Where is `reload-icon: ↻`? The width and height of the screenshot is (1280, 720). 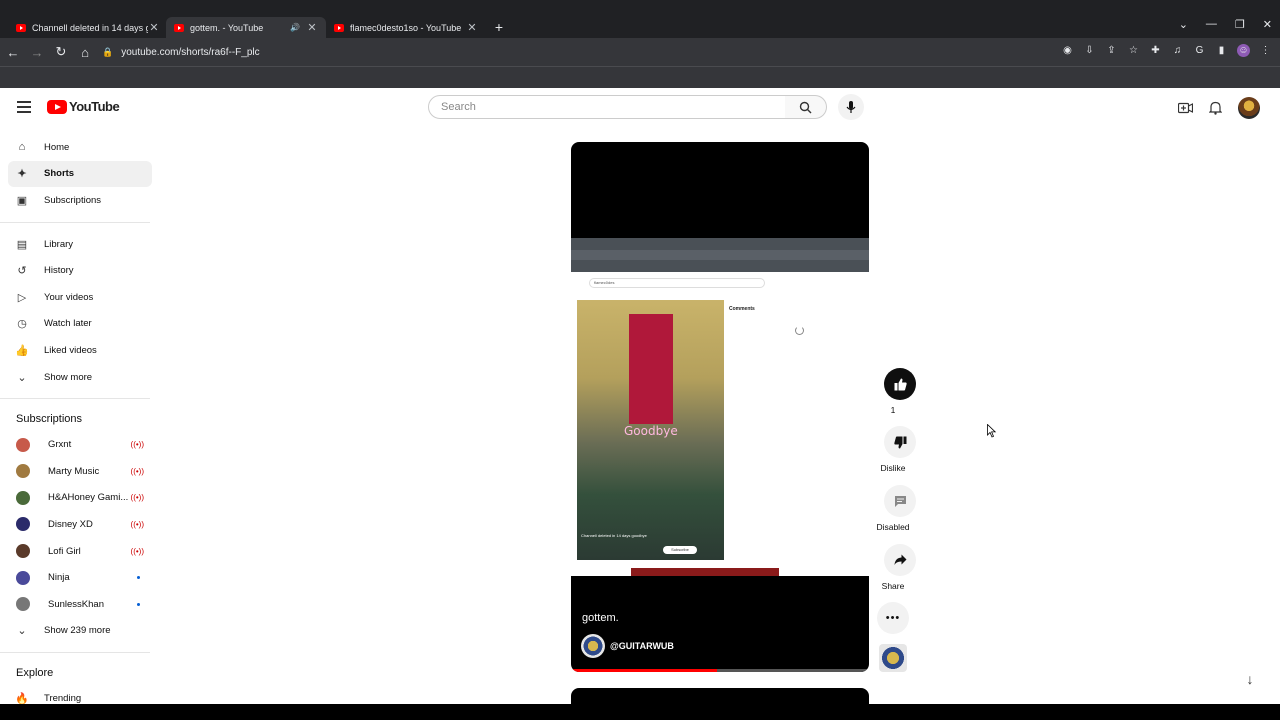
reload-icon: ↻ is located at coordinates (61, 52).